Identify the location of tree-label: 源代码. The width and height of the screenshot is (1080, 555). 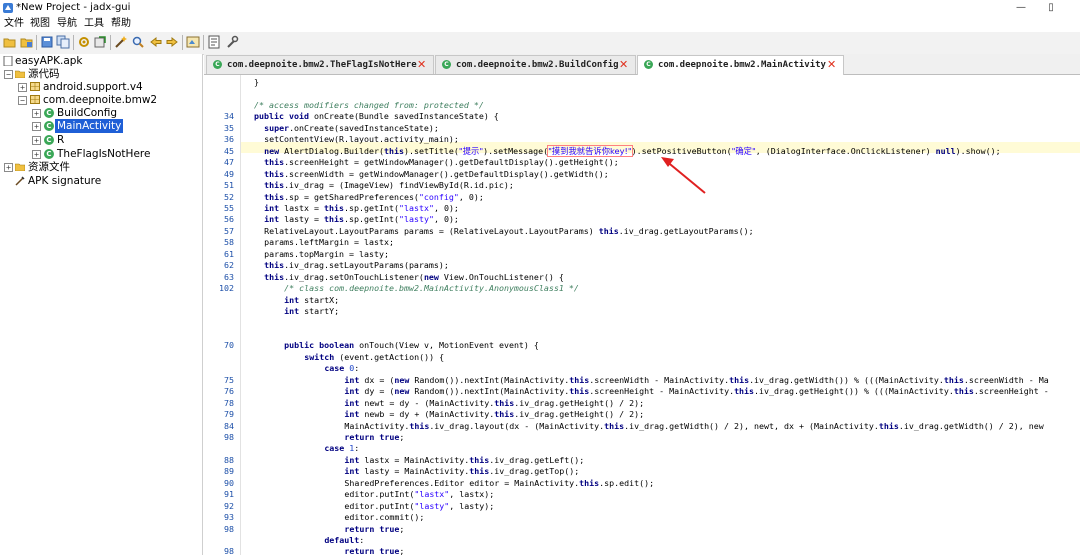
(44, 74).